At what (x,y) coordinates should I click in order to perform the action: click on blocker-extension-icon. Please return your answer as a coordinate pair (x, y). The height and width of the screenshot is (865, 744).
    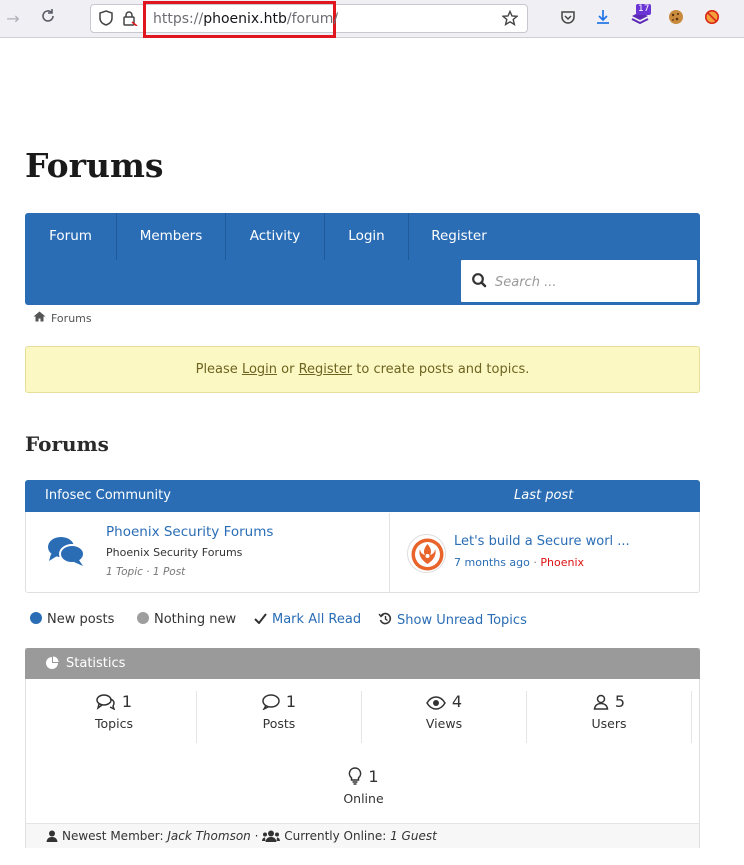
    Looking at the image, I should click on (712, 19).